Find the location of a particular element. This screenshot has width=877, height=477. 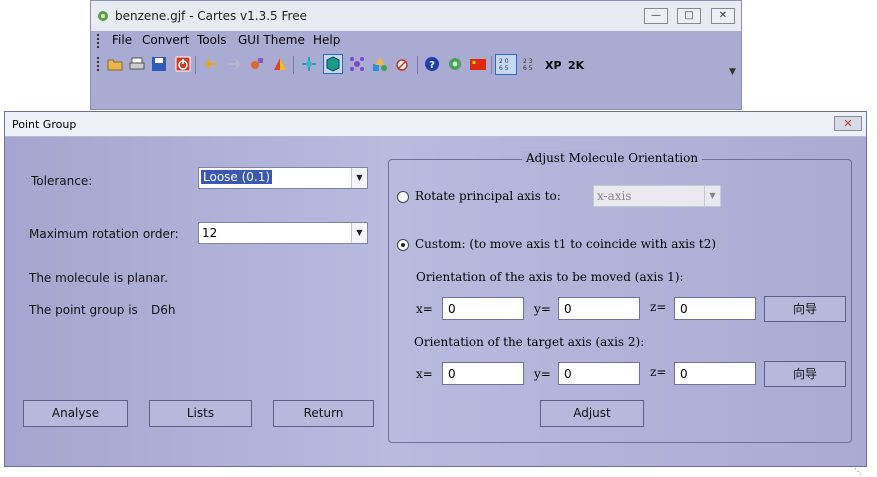

dialog-titlebar: Point Group ✕ is located at coordinates (435, 124).